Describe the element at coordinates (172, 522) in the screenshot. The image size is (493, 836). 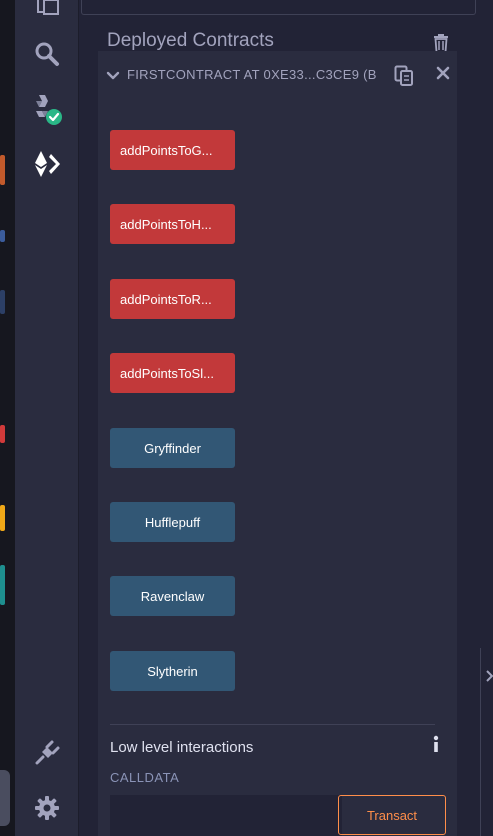
I see `function-button-hufflepuff: Hufflepuff` at that location.